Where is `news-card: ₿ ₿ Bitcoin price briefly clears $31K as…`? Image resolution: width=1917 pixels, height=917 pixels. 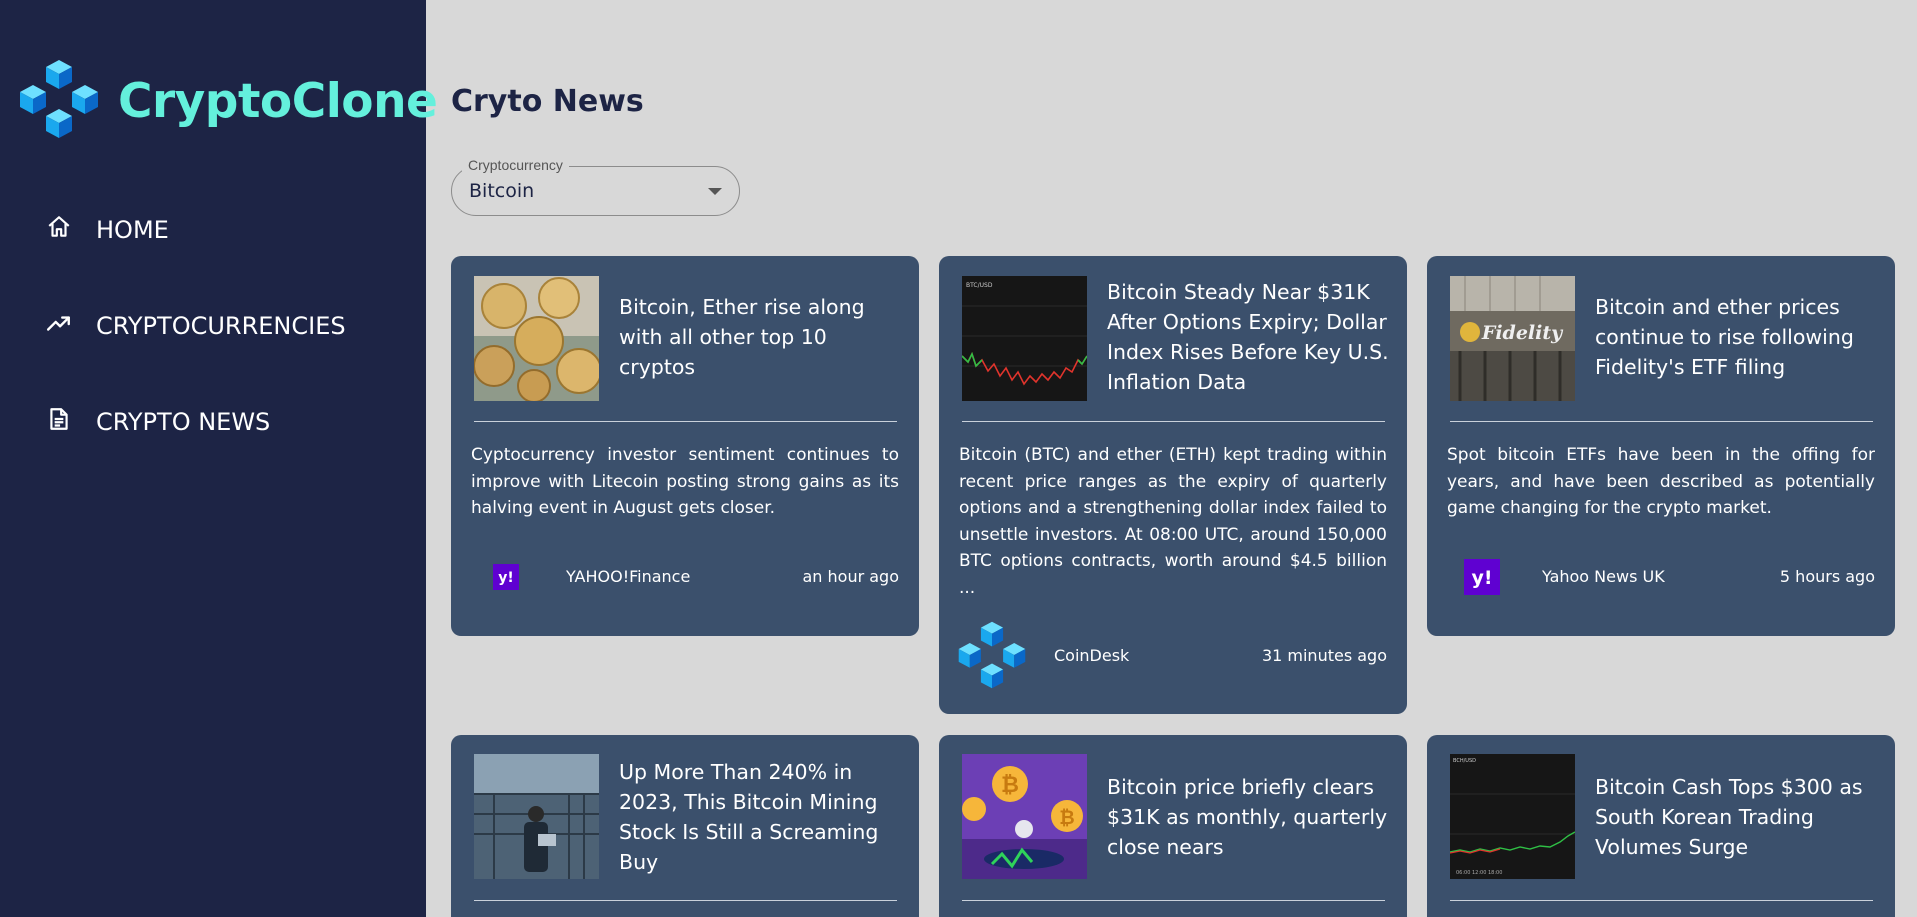
news-card: ₿ ₿ Bitcoin price briefly clears $31K as… is located at coordinates (1173, 826).